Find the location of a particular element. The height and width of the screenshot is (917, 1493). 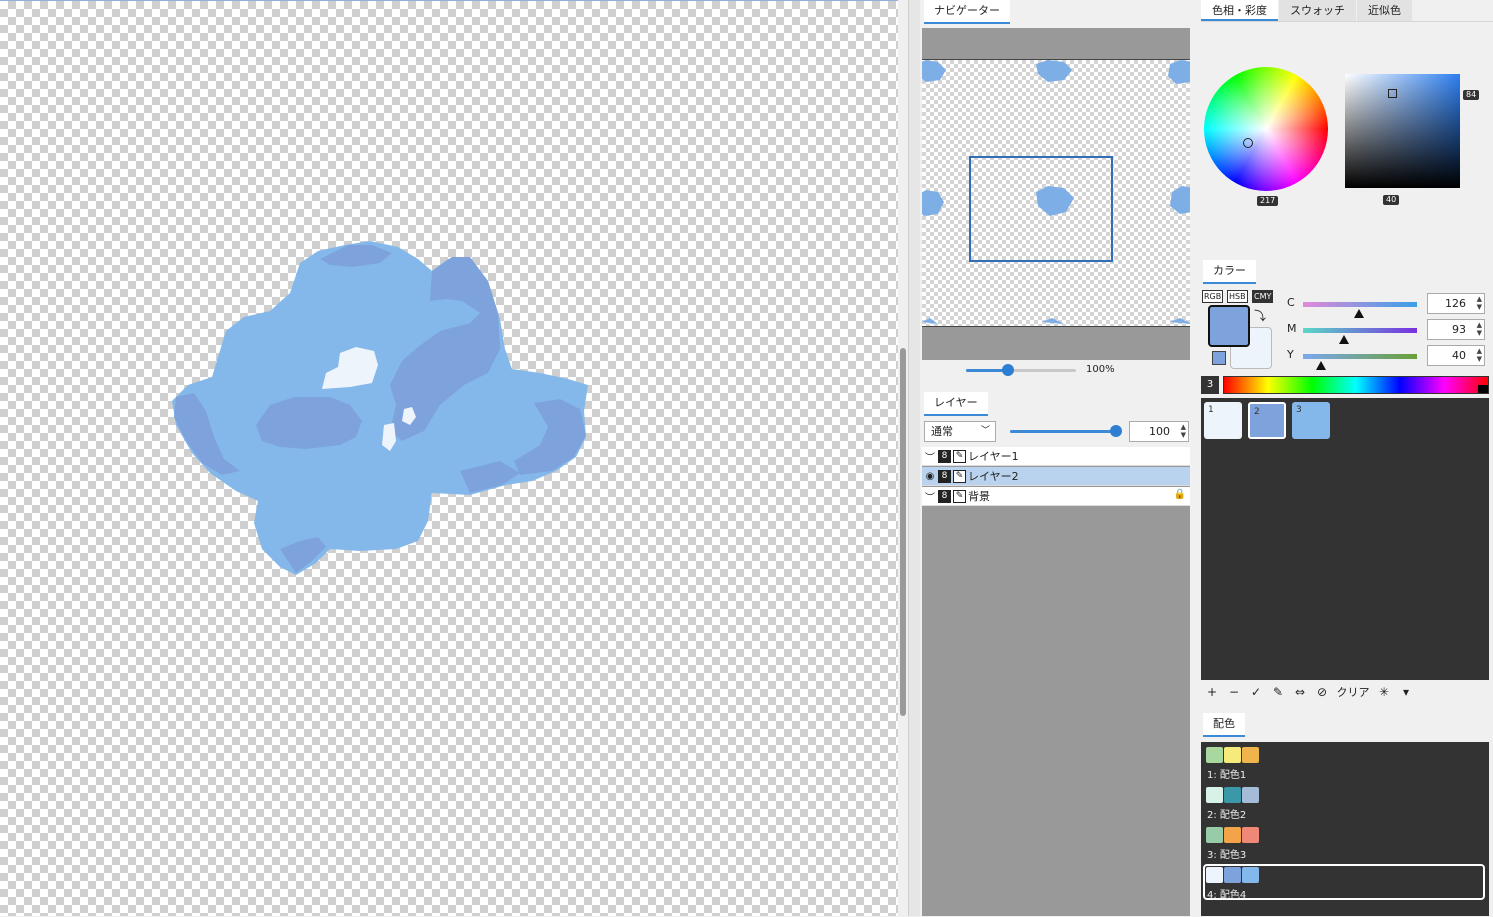

hue-wheel is located at coordinates (1266, 129).